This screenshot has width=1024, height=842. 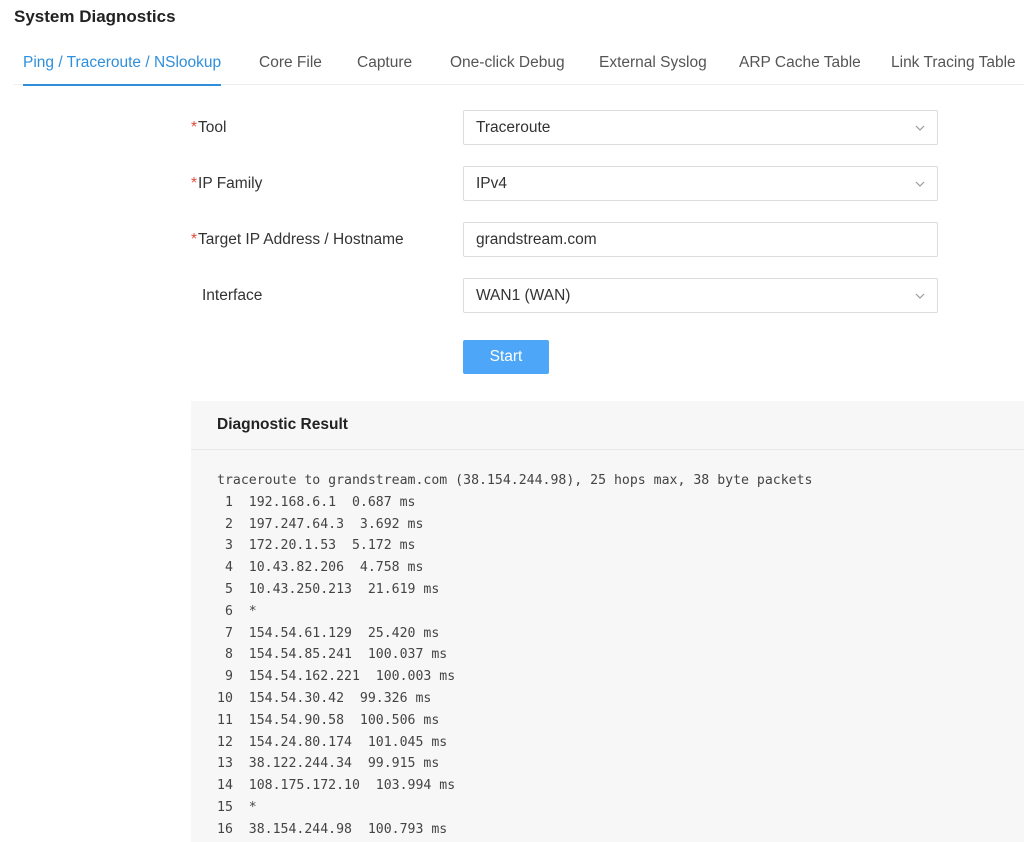 What do you see at coordinates (316, 502) in the screenshot?
I see `result-line: 1 192.168.6.1 0.687 ms` at bounding box center [316, 502].